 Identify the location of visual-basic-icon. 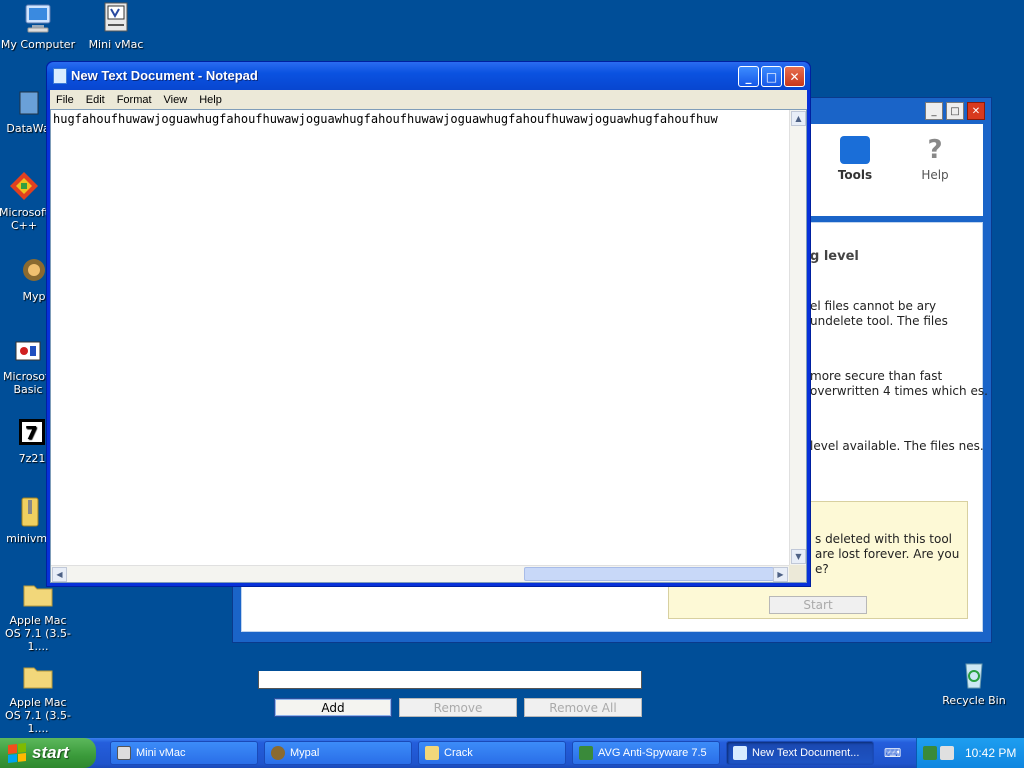
(28, 350).